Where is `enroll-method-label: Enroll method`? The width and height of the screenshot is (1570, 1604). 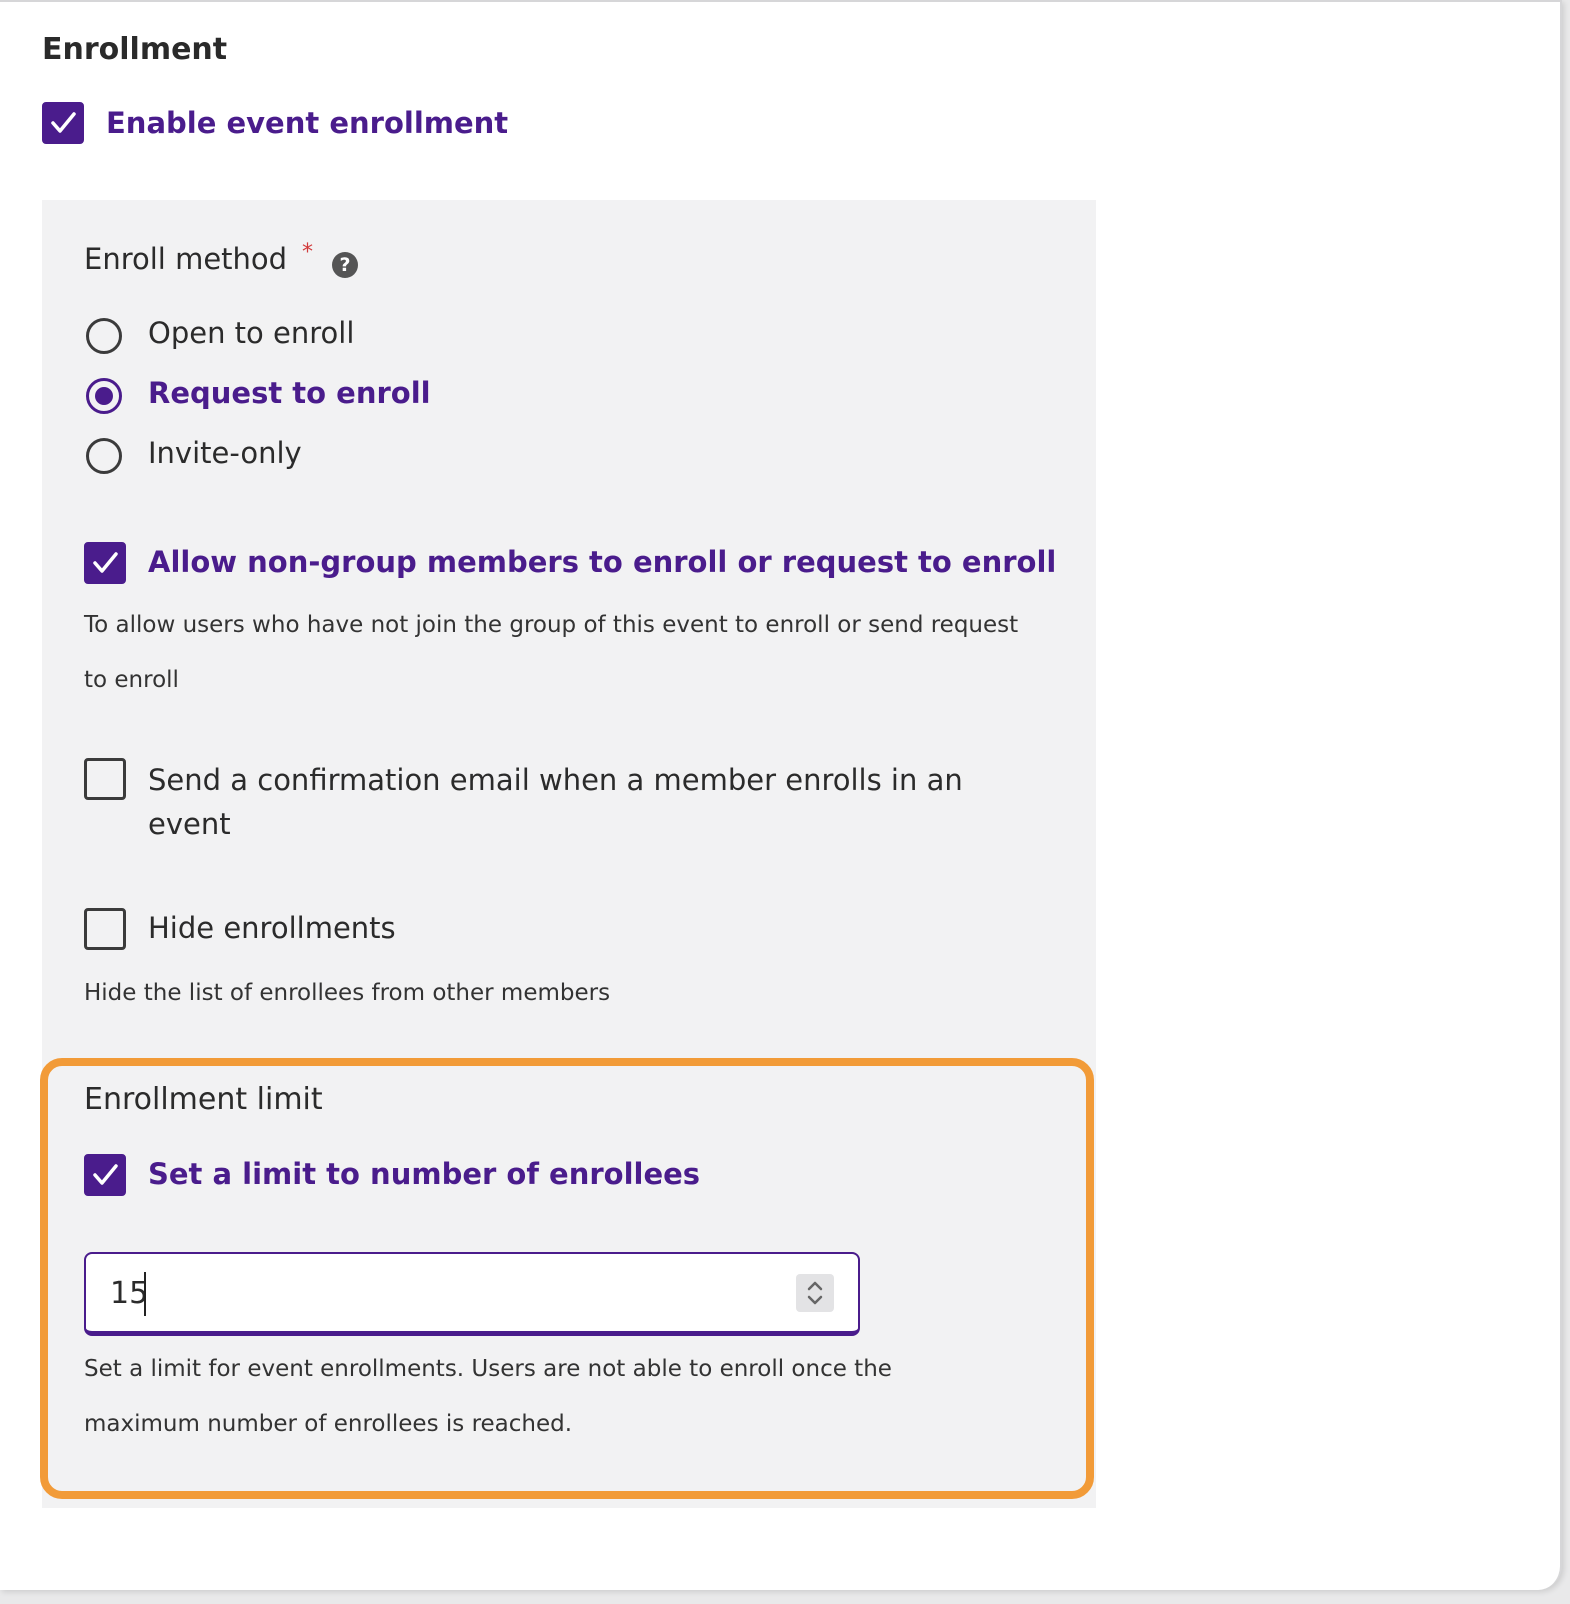 enroll-method-label: Enroll method is located at coordinates (186, 259).